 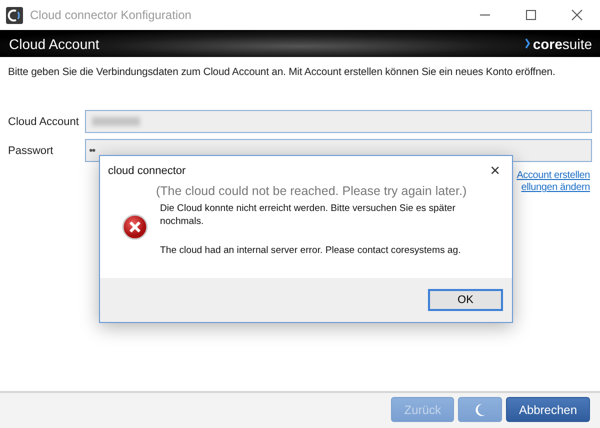 What do you see at coordinates (14, 15) in the screenshot?
I see `app-icon` at bounding box center [14, 15].